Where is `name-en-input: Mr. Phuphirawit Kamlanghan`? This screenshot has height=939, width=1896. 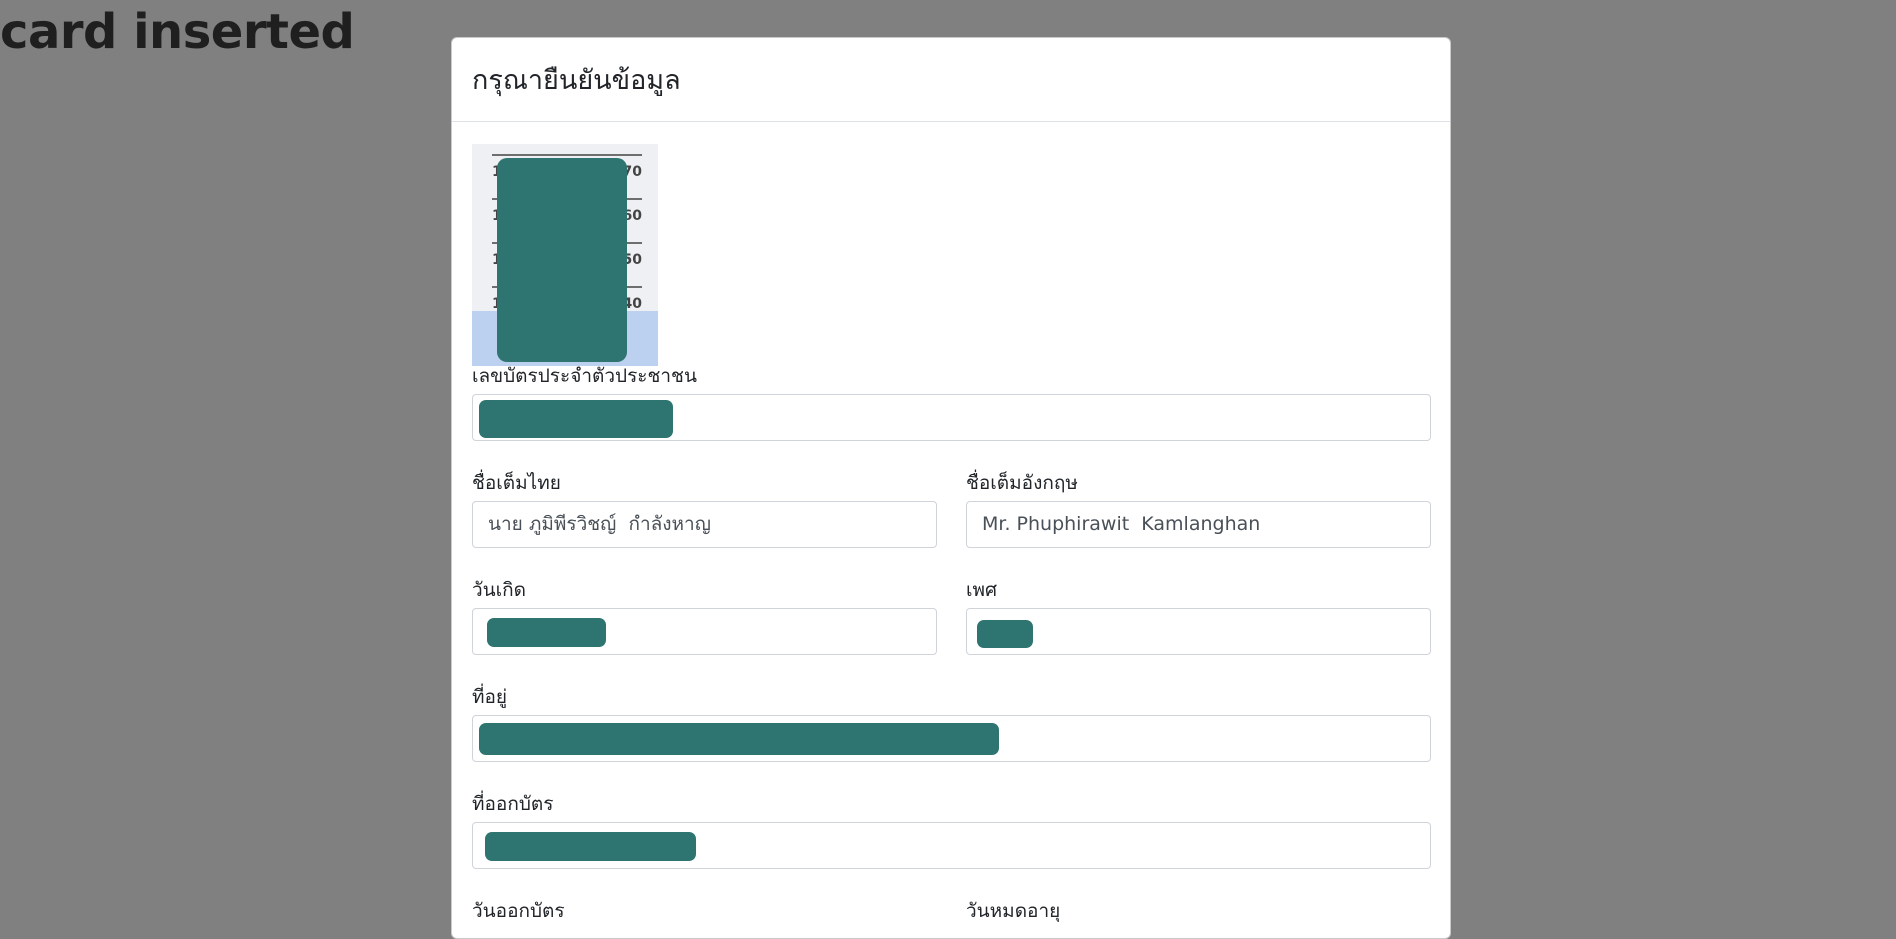
name-en-input: Mr. Phuphirawit Kamlanghan is located at coordinates (1198, 524).